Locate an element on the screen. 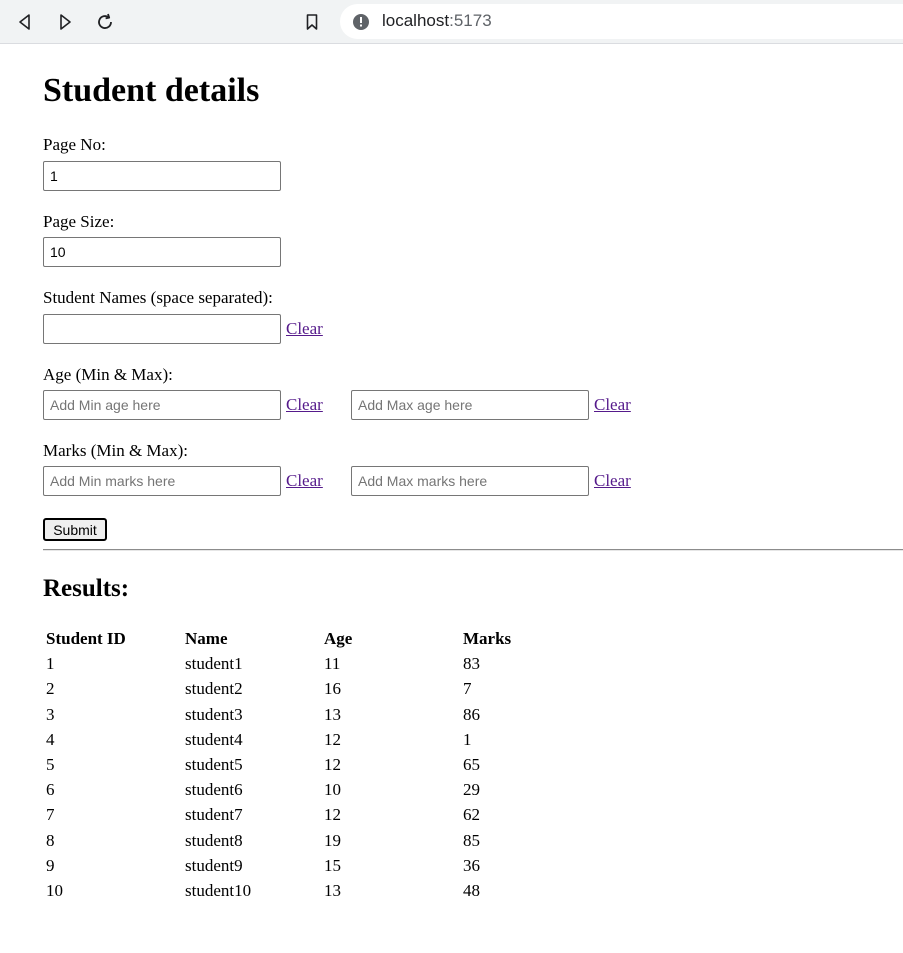  cell-age: 11 is located at coordinates (332, 664).